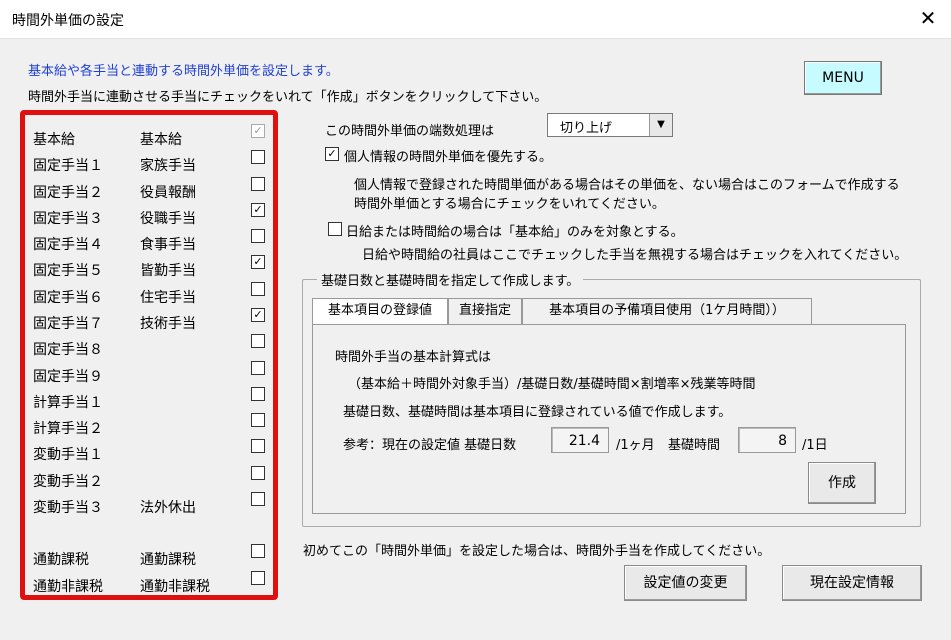 The image size is (951, 640). What do you see at coordinates (509, 204) in the screenshot?
I see `personal-priority-note-2: 時間外単価とする場合にチェックをいれてください。` at bounding box center [509, 204].